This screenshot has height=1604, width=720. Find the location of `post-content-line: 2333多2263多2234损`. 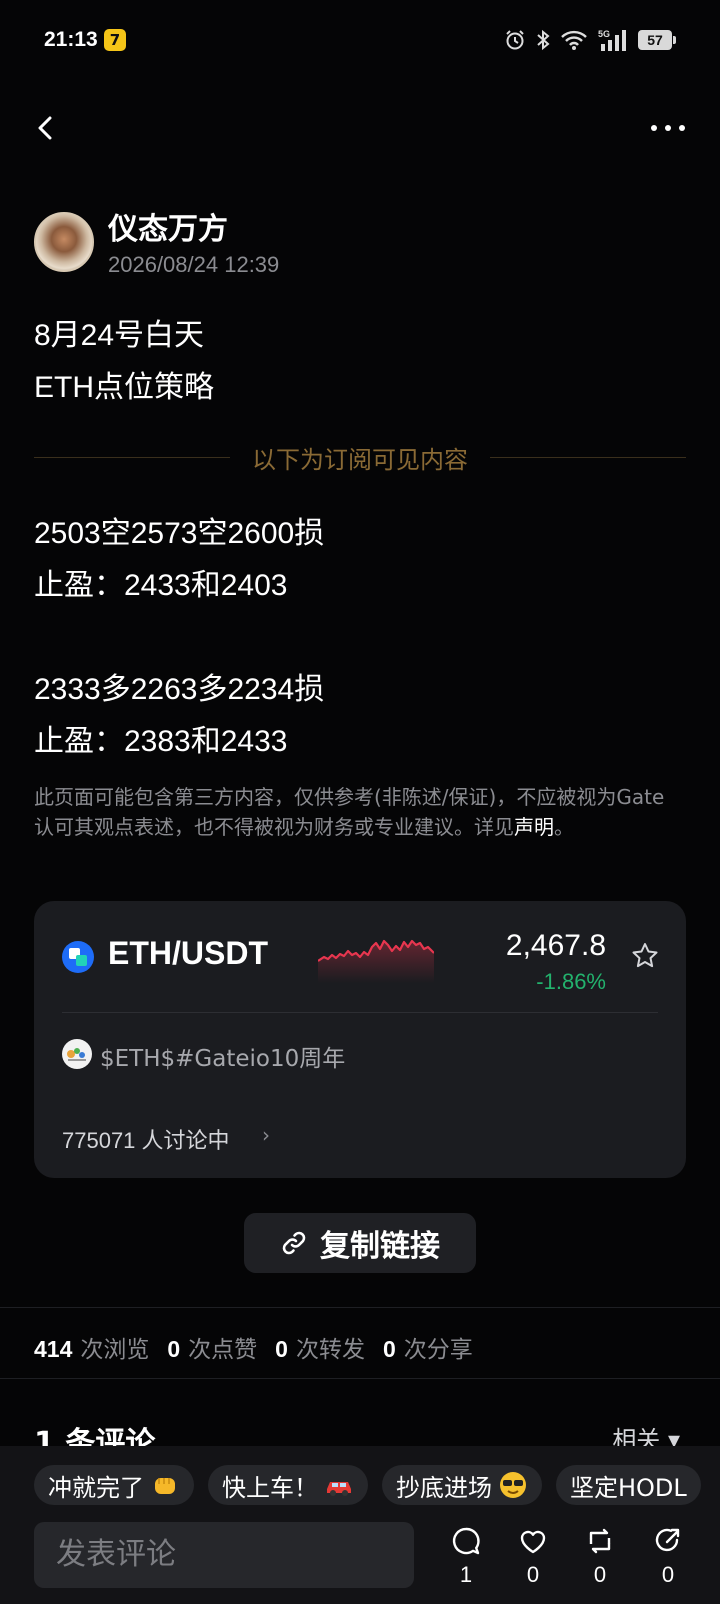

post-content-line: 2333多2263多2234损 is located at coordinates (179, 689).